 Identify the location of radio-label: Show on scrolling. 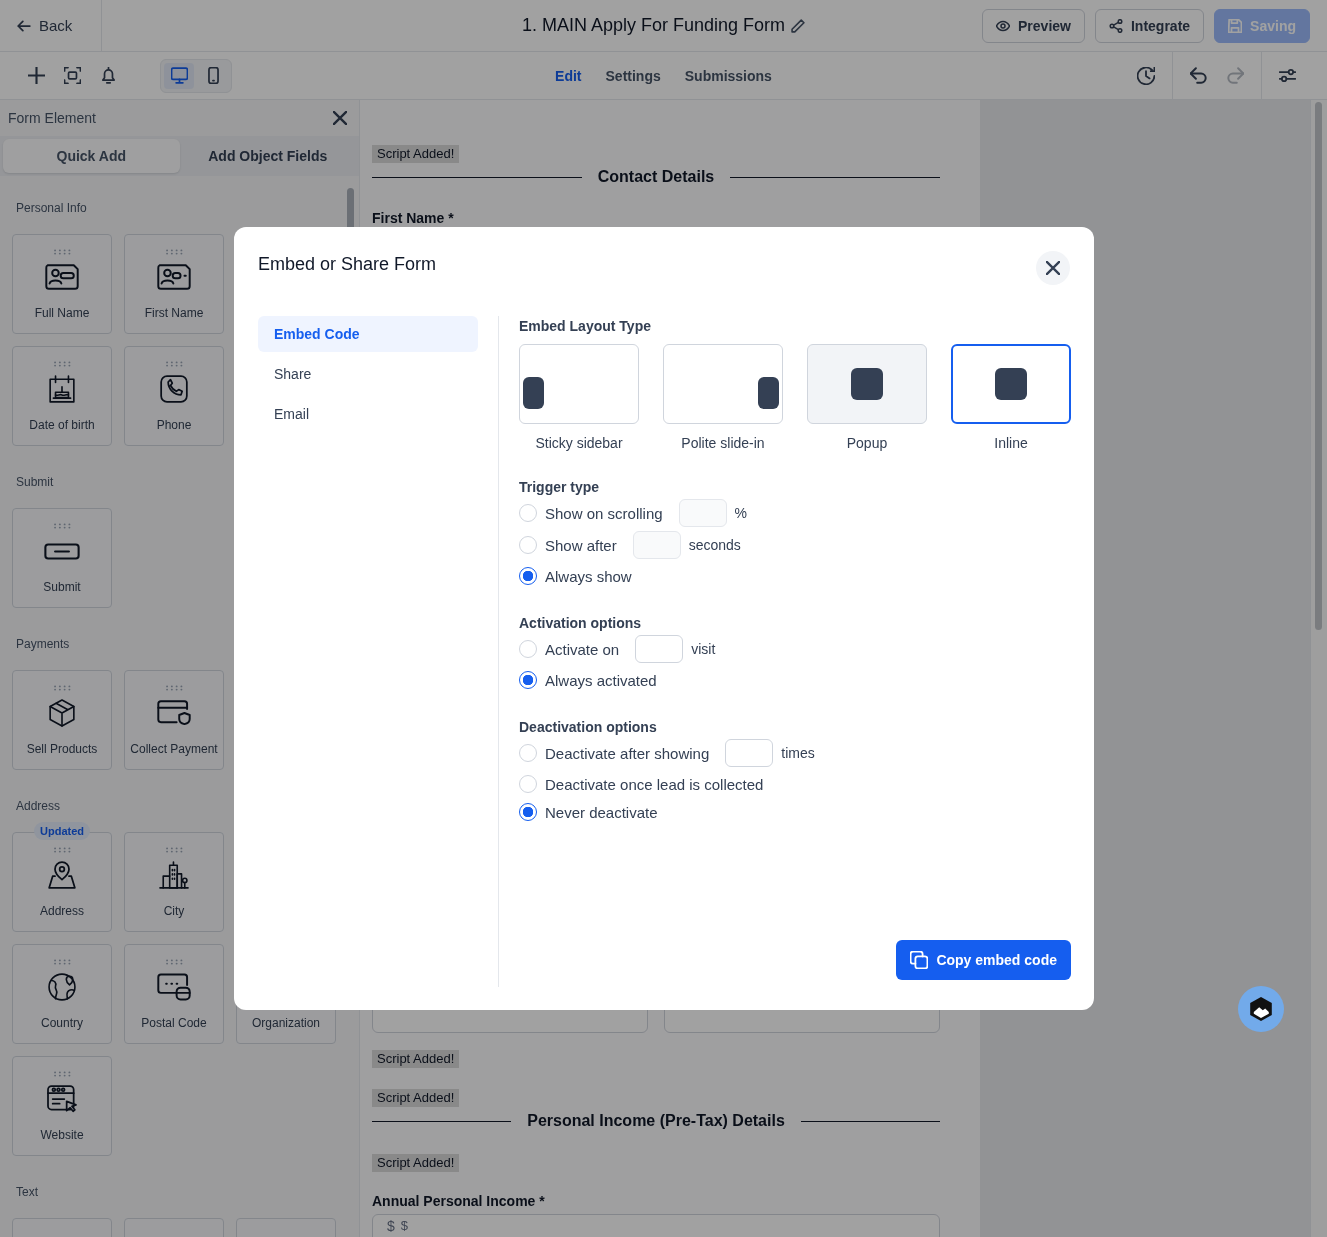
(604, 513).